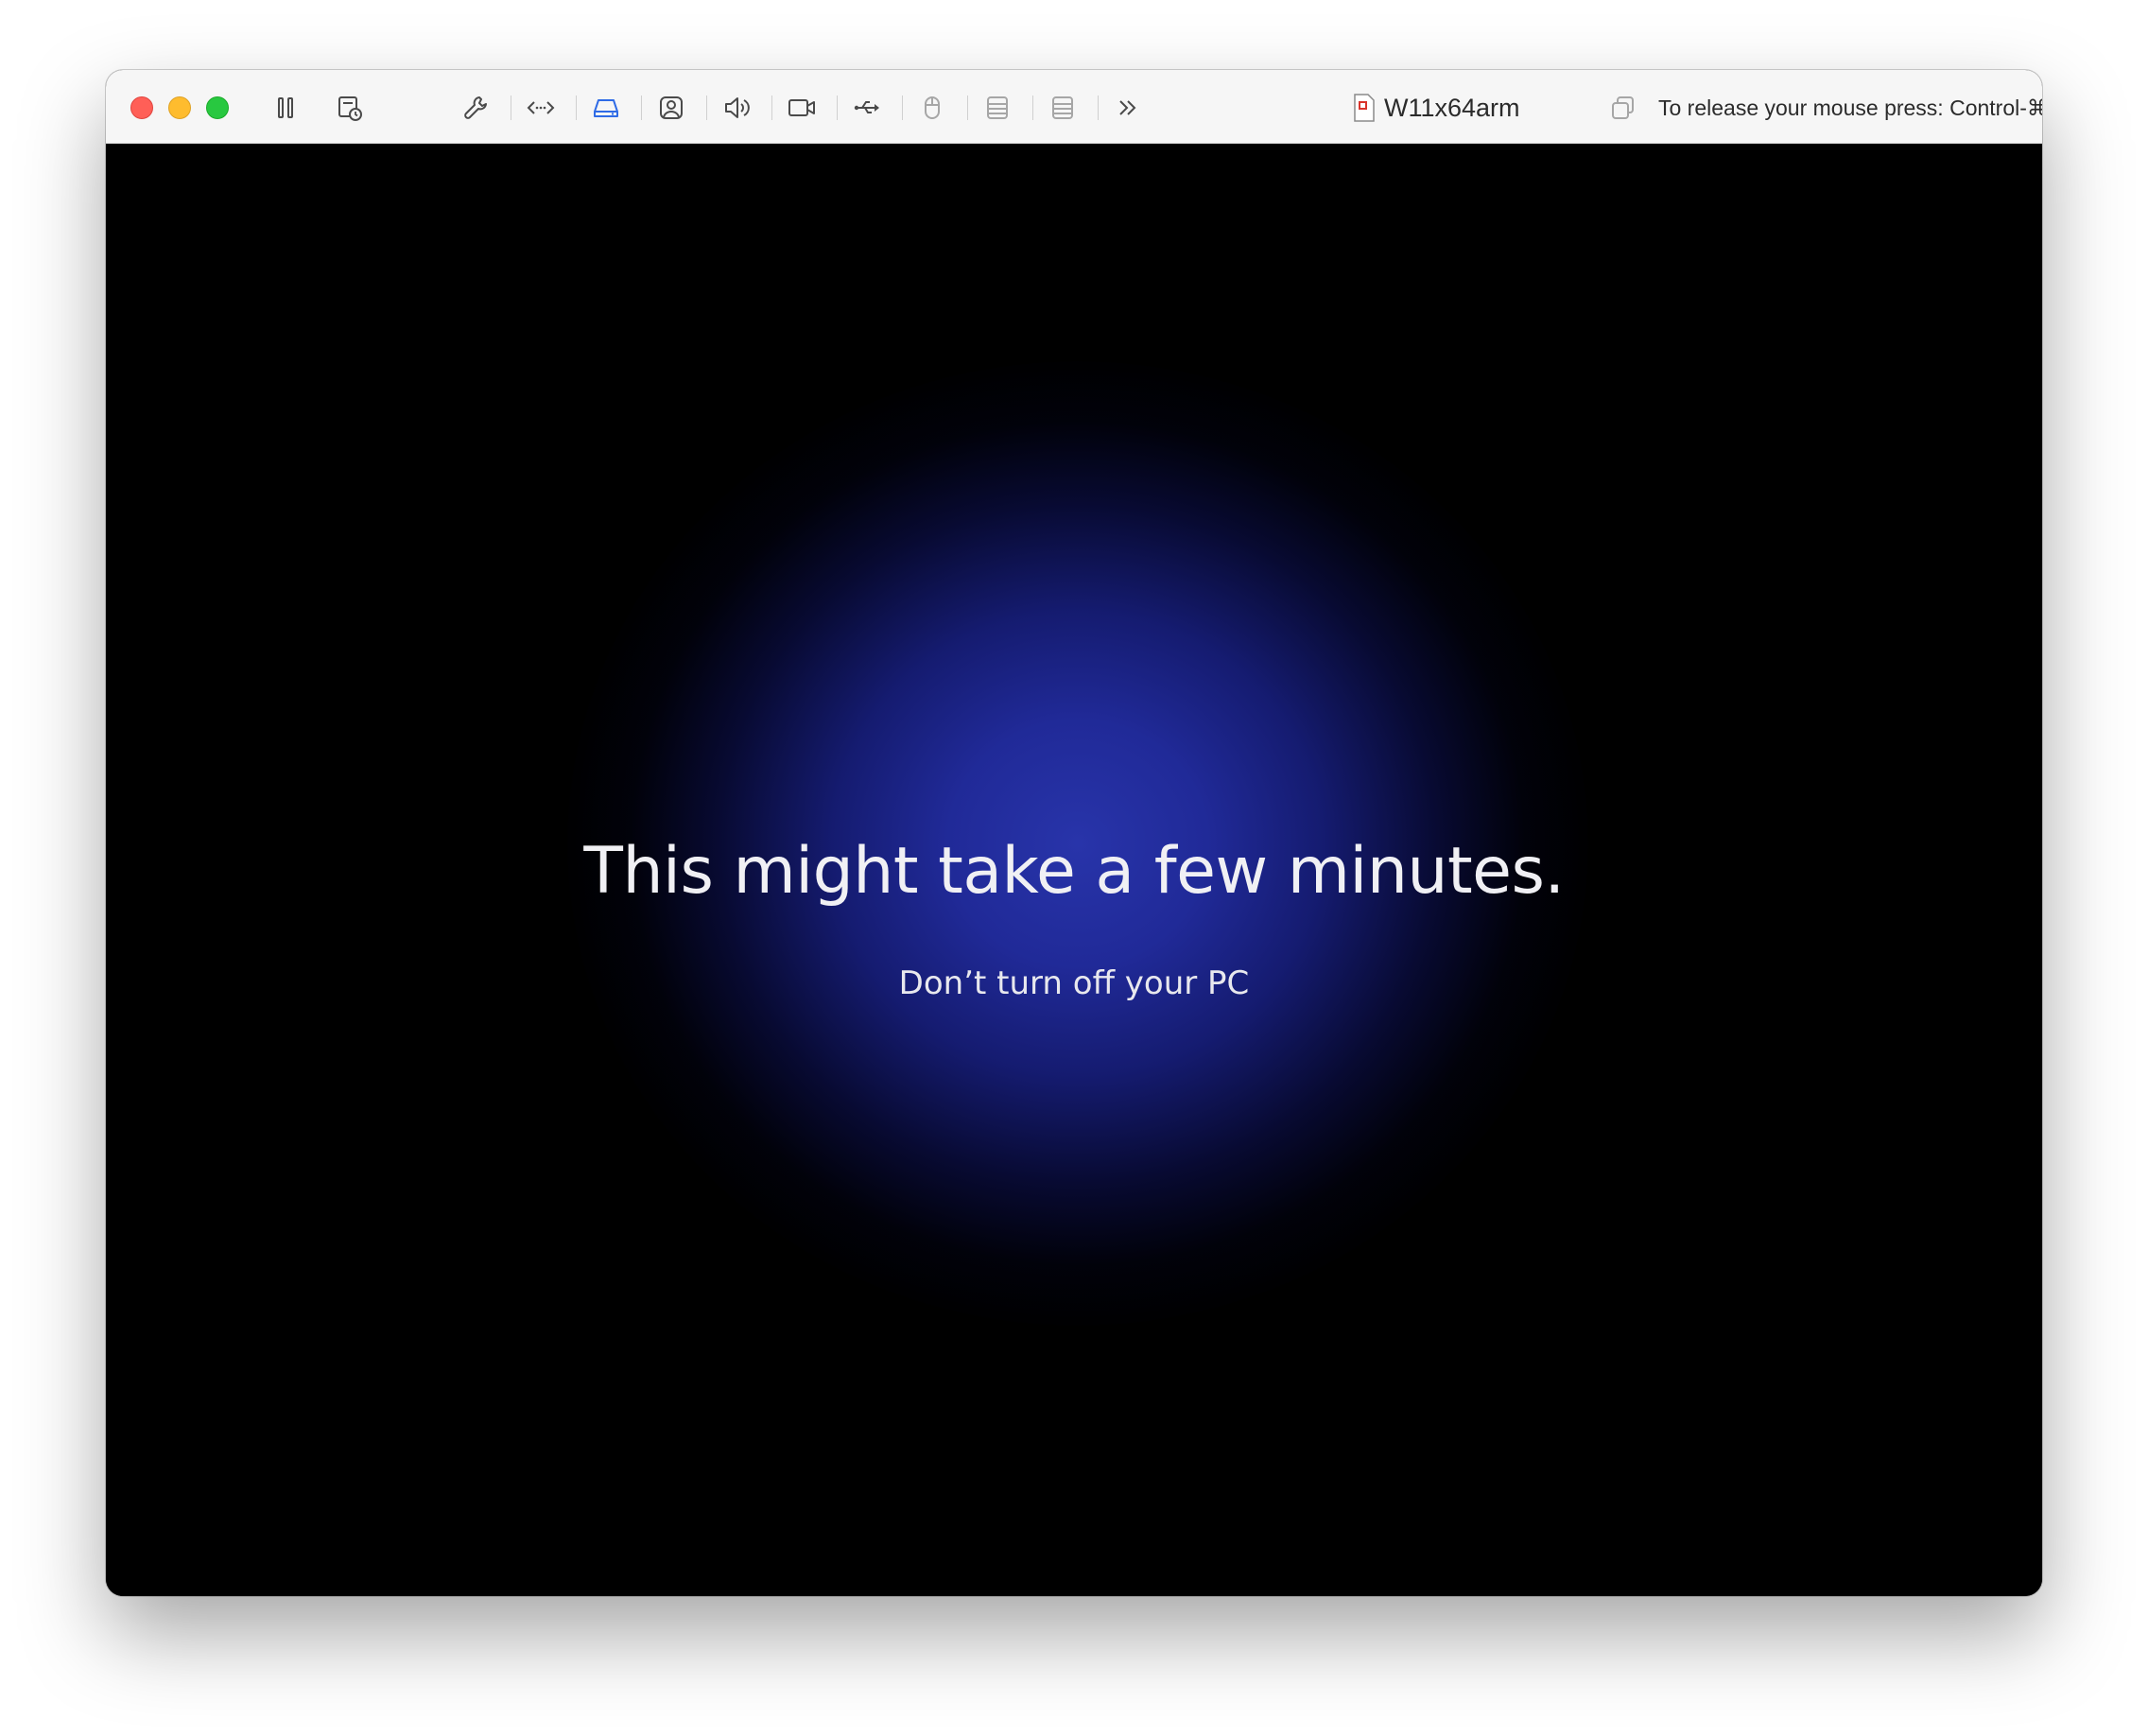 This screenshot has width=2148, height=1736. I want to click on pause-button, so click(285, 108).